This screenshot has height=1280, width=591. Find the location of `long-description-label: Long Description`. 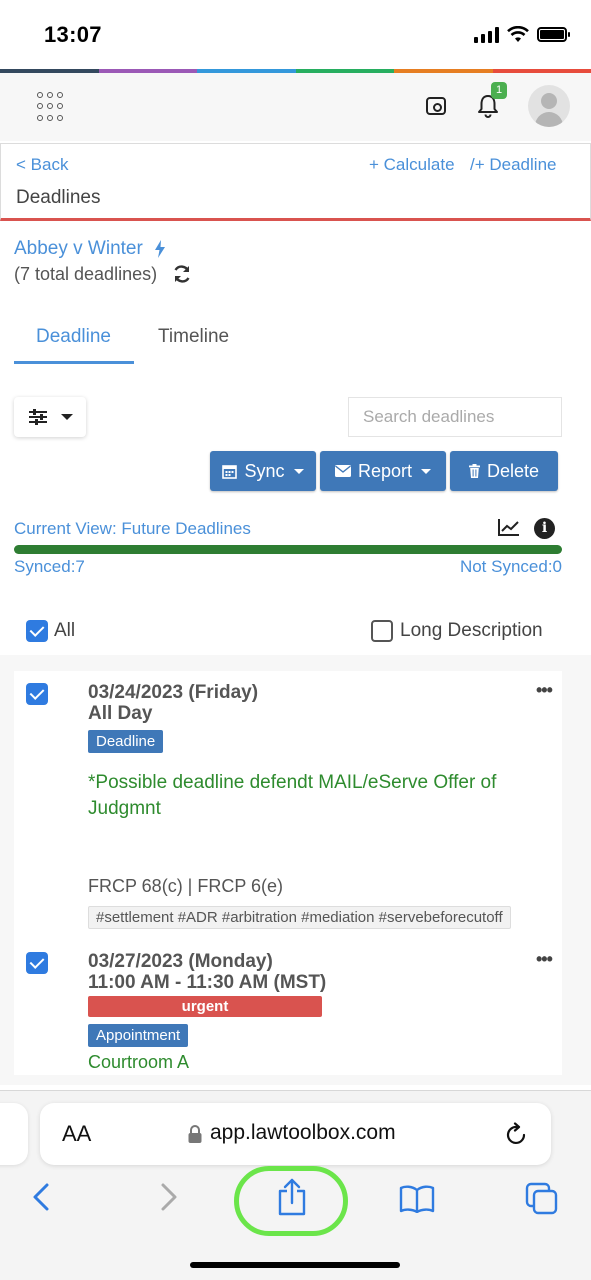

long-description-label: Long Description is located at coordinates (471, 630).